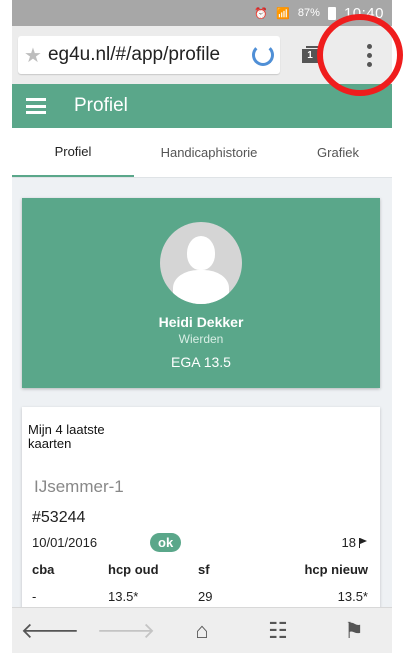  I want to click on profile-ega: EGA 13.5, so click(201, 362).